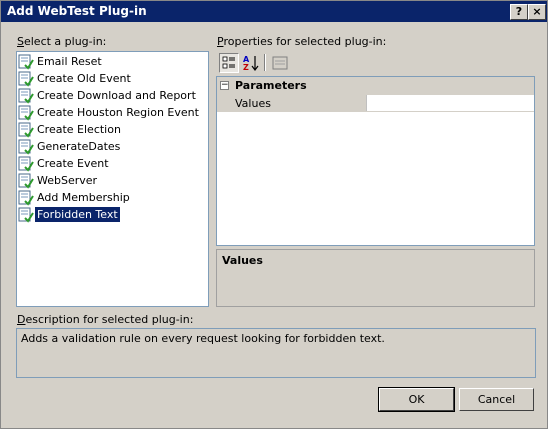 This screenshot has width=548, height=429. I want to click on plugin-item-label: WebServer, so click(67, 180).